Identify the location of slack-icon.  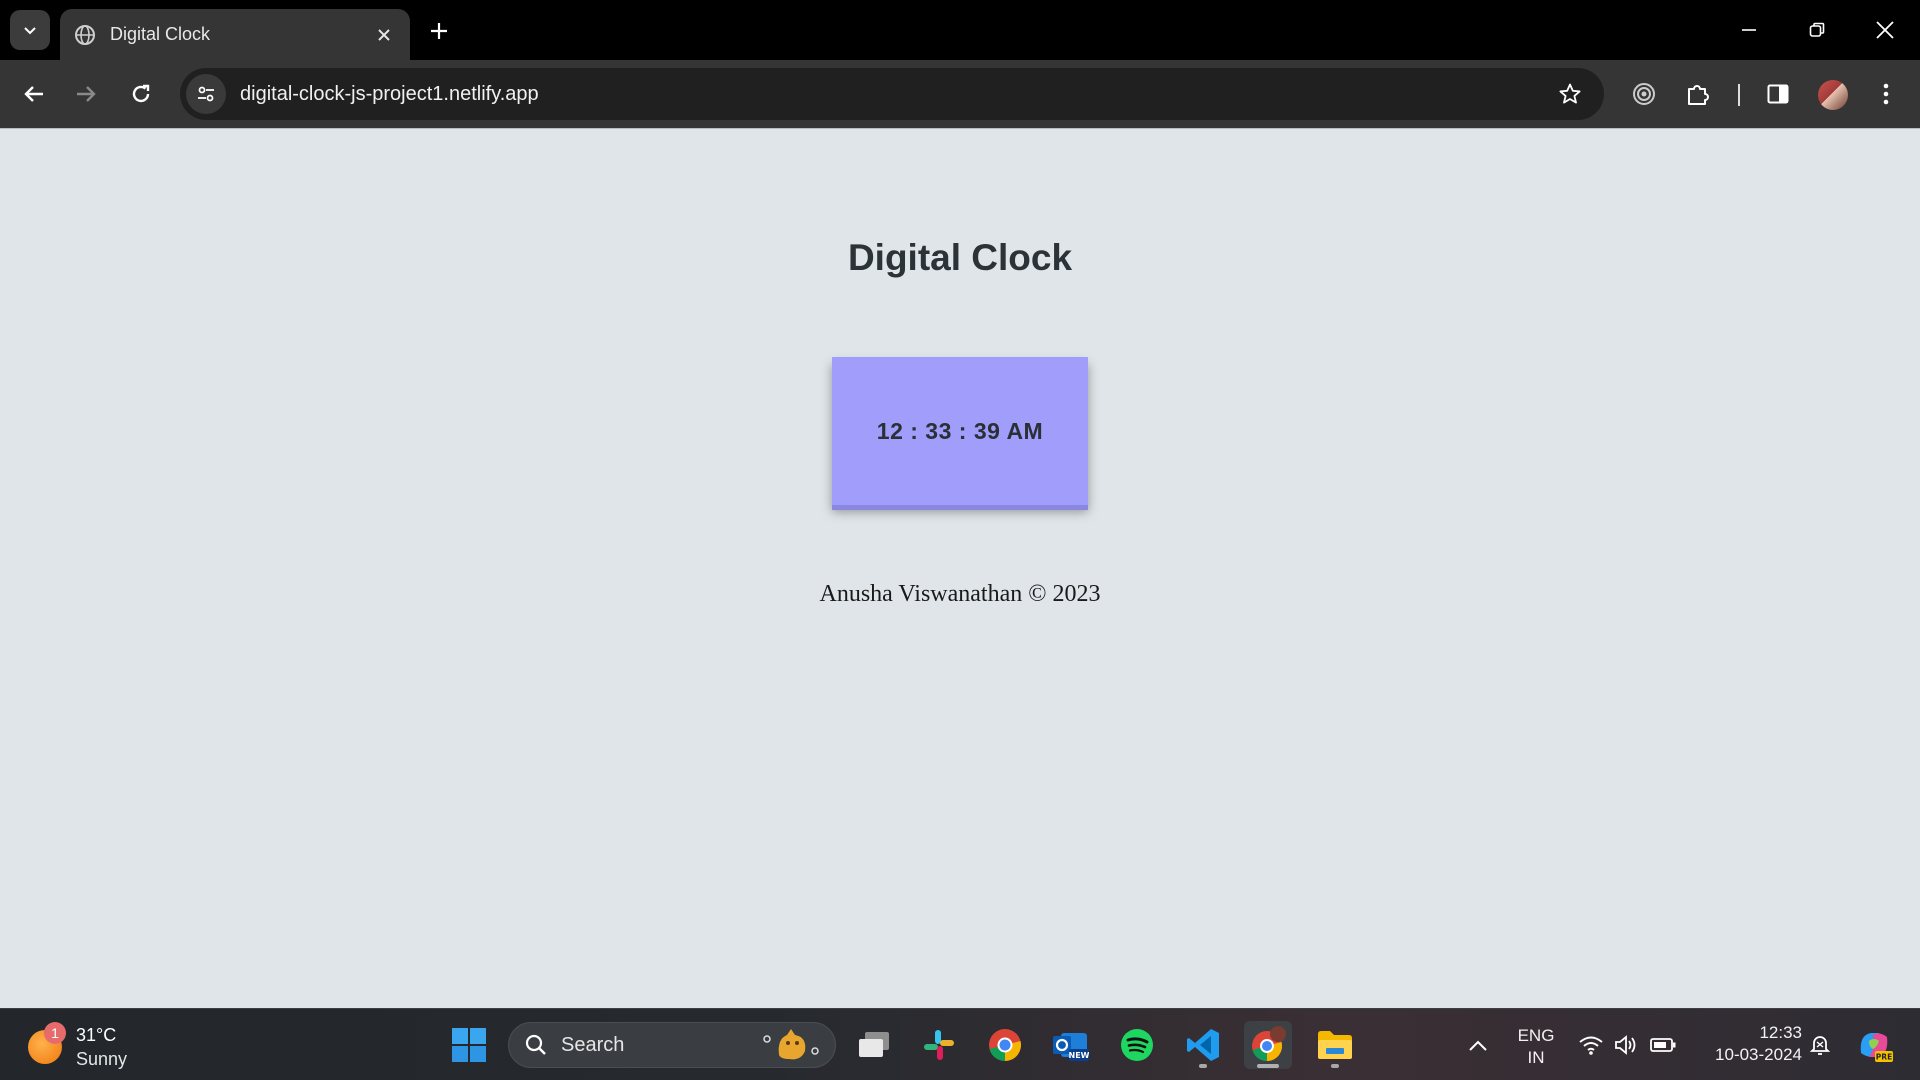
(939, 1045).